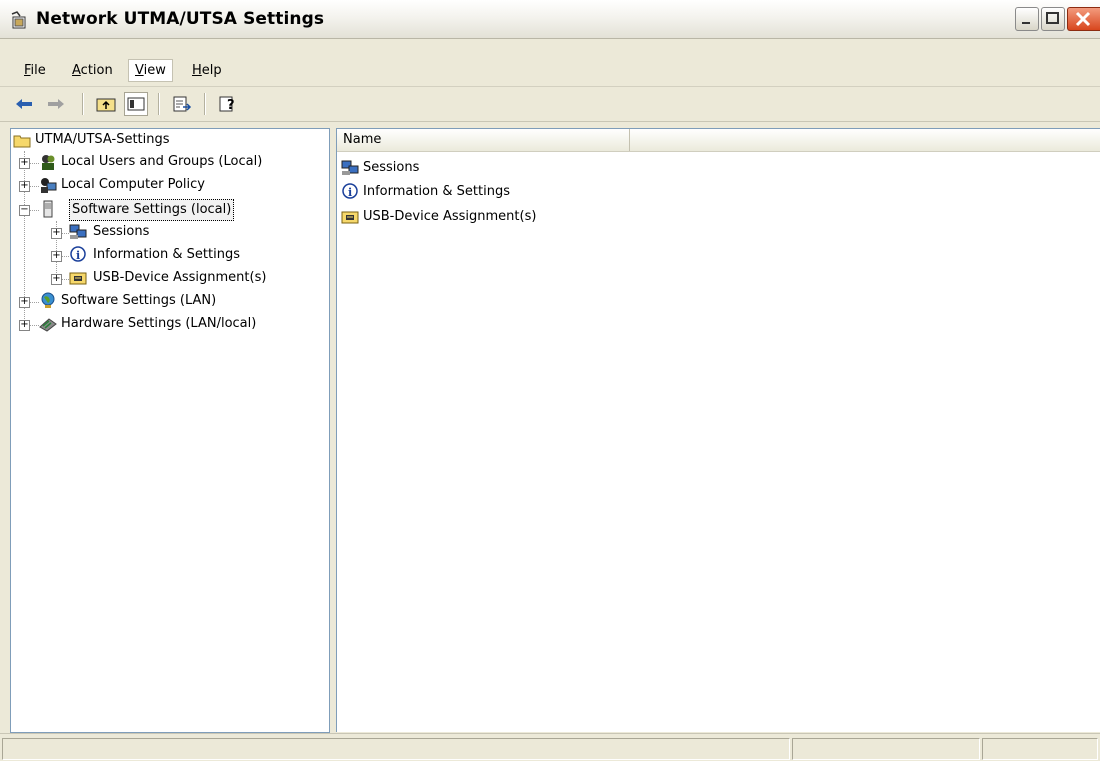  I want to click on maximize-button, so click(1053, 19).